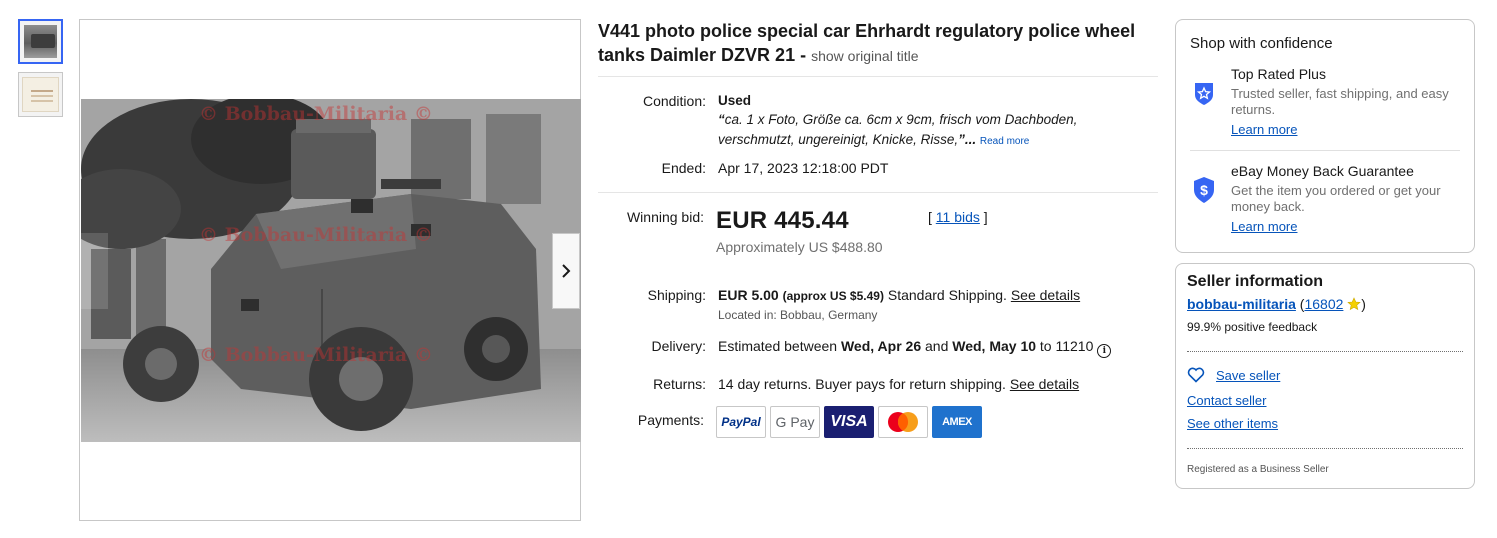  Describe the element at coordinates (864, 56) in the screenshot. I see `show-original-title-link: show original title` at that location.